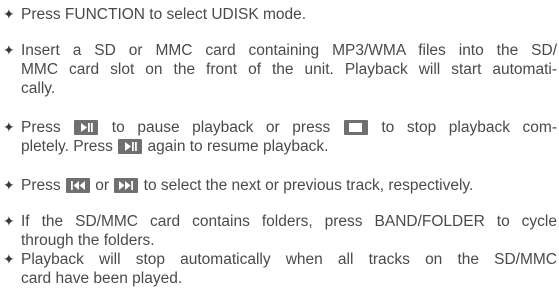 The image size is (559, 290). What do you see at coordinates (102, 278) in the screenshot?
I see `item-text: card have been played.` at bounding box center [102, 278].